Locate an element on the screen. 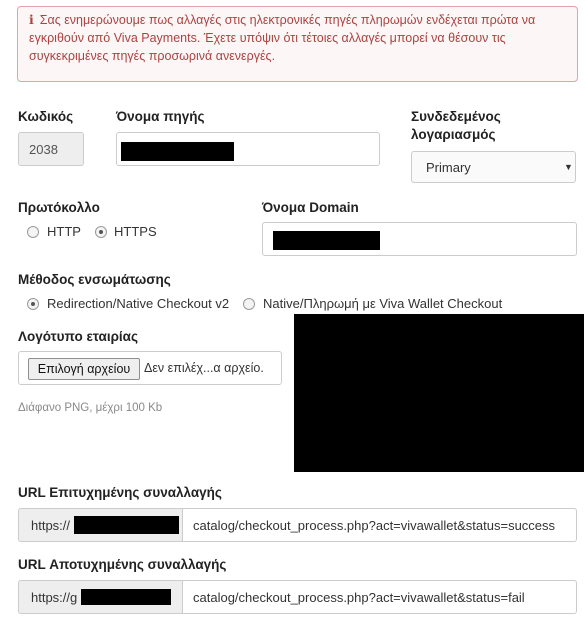  fail-url-prefix: https://g is located at coordinates (100, 597).